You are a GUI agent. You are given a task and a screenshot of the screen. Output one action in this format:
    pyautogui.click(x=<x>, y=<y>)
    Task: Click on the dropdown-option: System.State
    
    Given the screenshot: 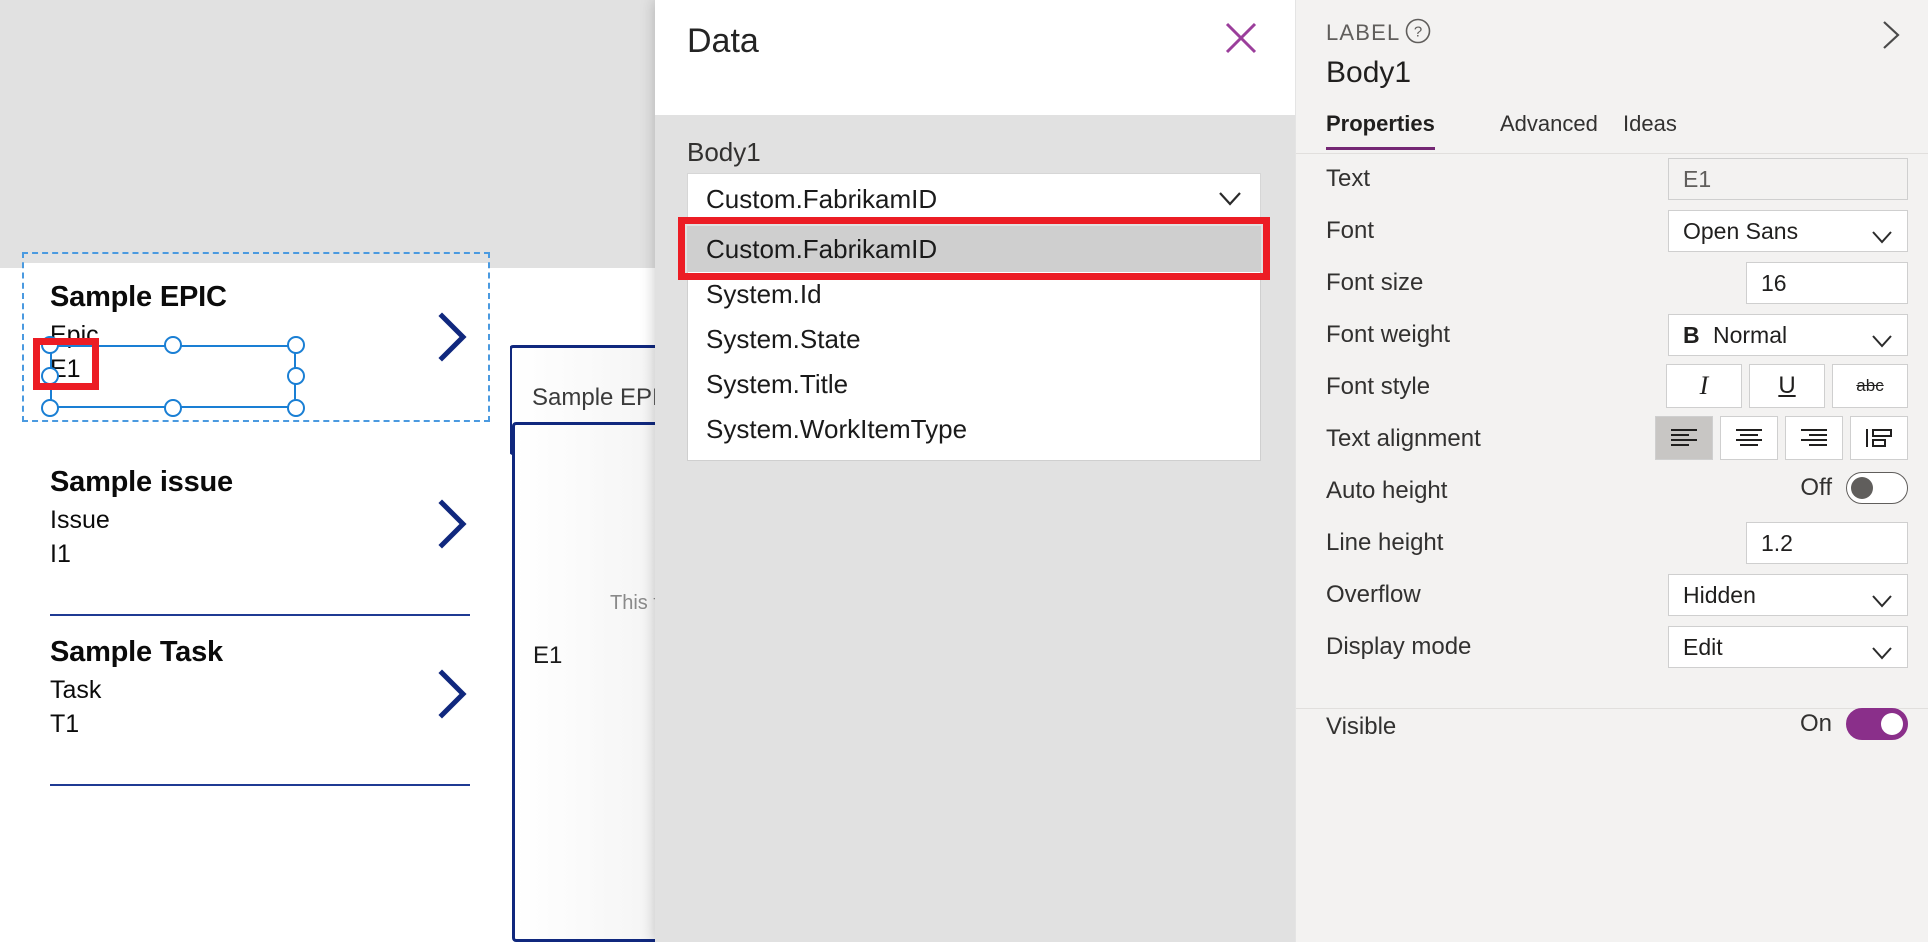 What is the action you would take?
    pyautogui.click(x=974, y=339)
    